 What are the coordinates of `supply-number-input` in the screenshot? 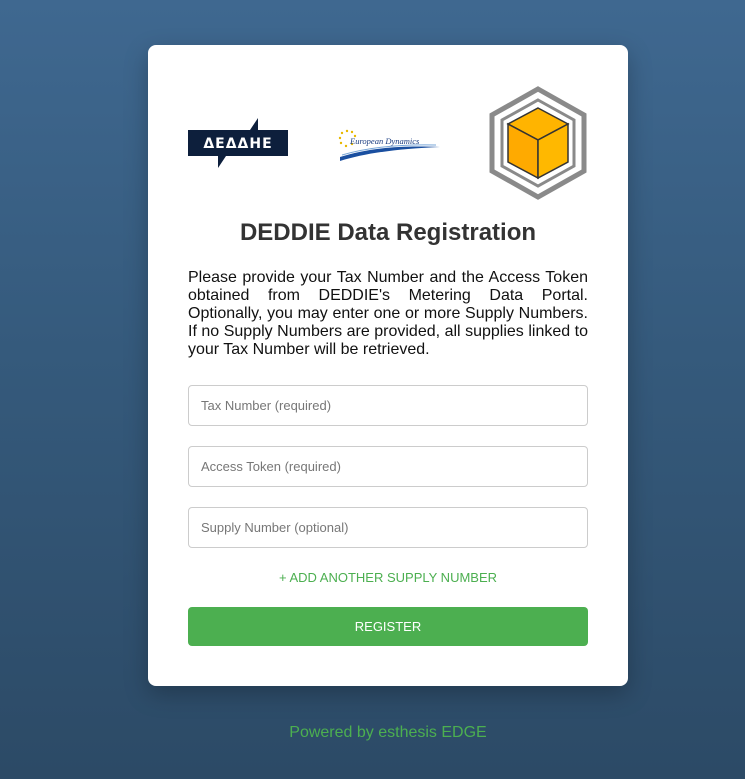 It's located at (388, 527).